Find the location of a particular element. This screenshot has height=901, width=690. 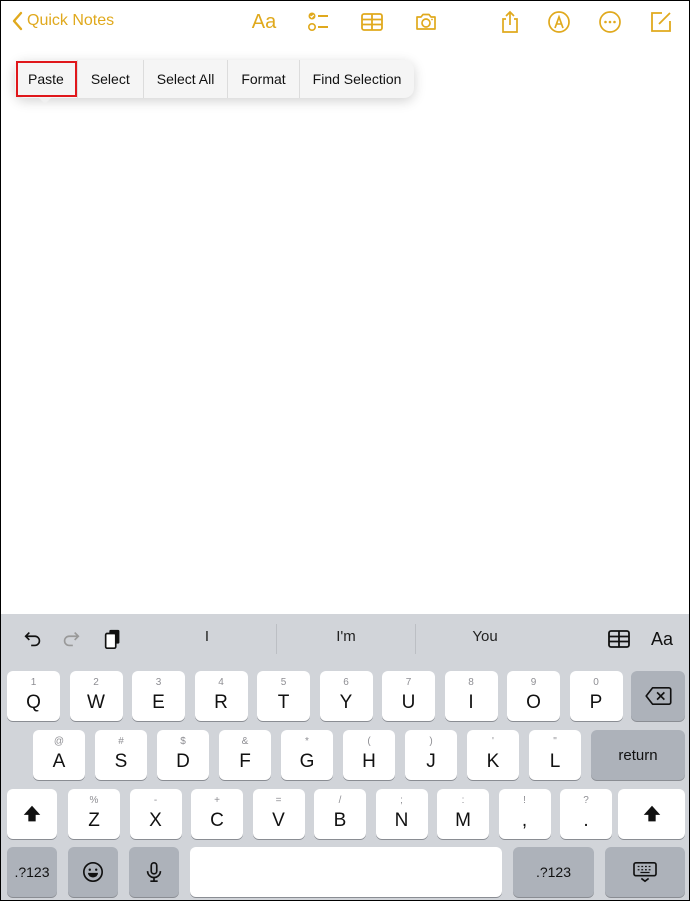

format-text-button: Aa is located at coordinates (264, 22).